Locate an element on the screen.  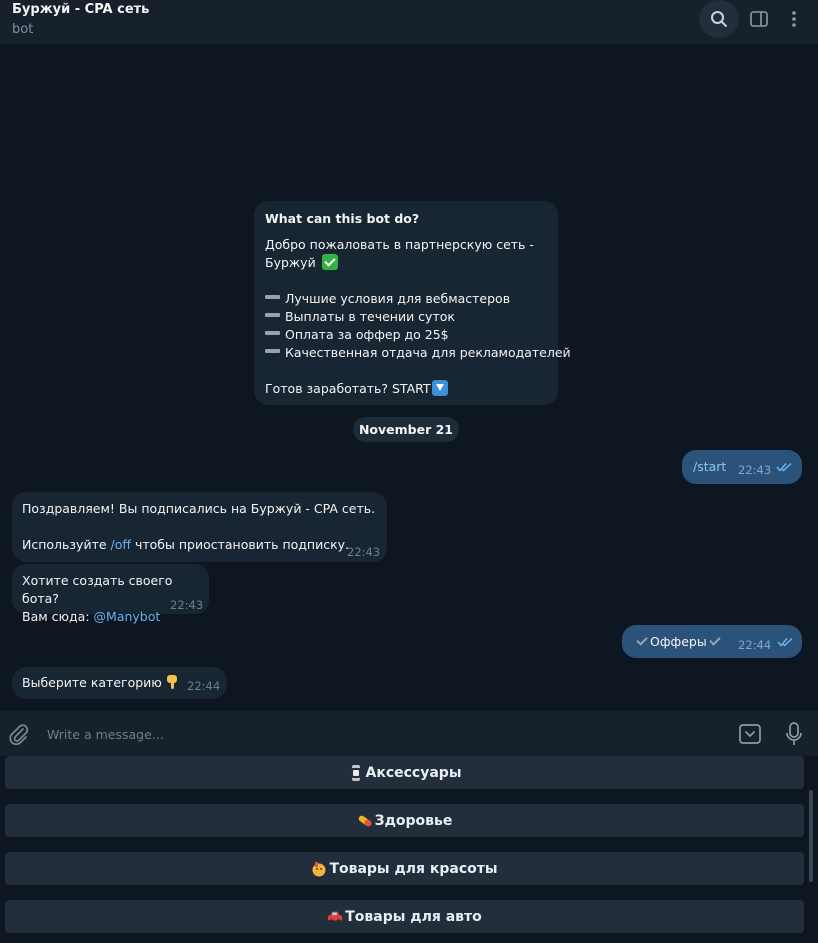
down-arrow-icon is located at coordinates (439, 388).